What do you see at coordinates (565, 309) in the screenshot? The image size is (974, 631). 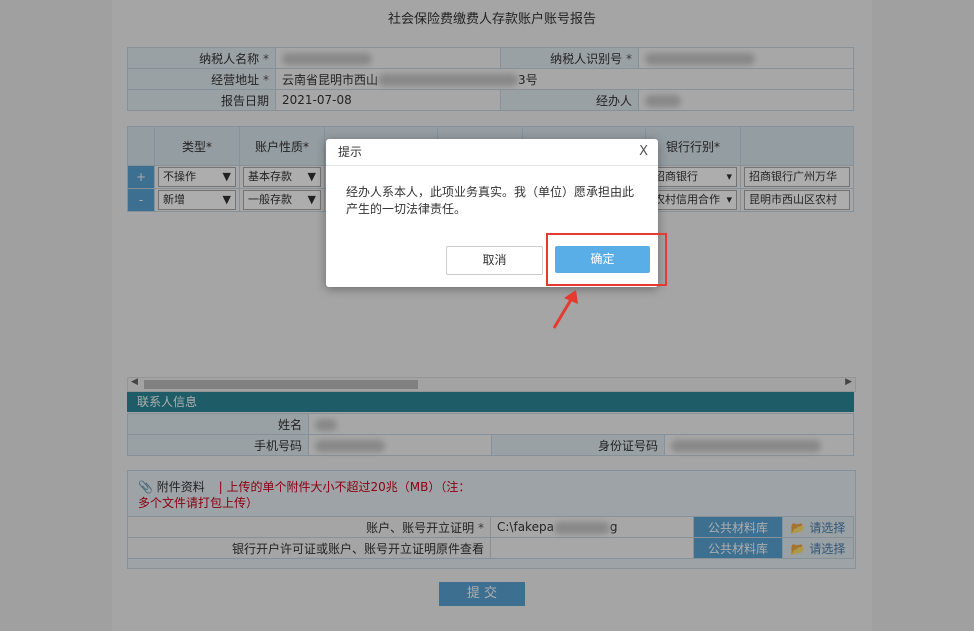 I see `annotation-arrow-icon` at bounding box center [565, 309].